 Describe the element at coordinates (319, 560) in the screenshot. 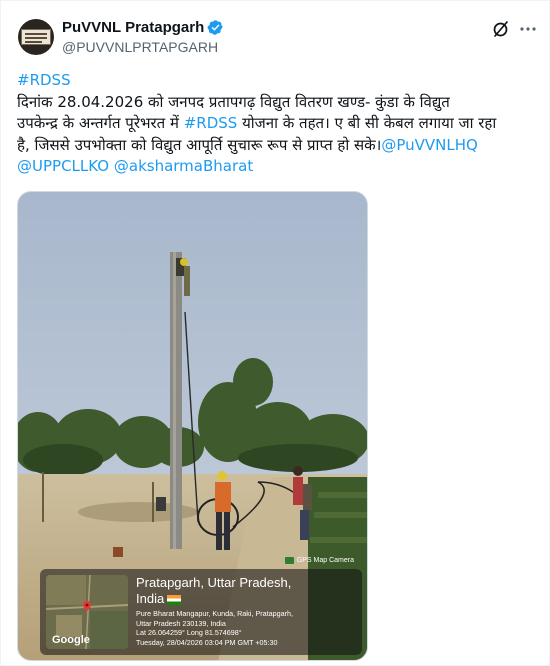

I see `gps-app-label: GPS Map Camera` at that location.